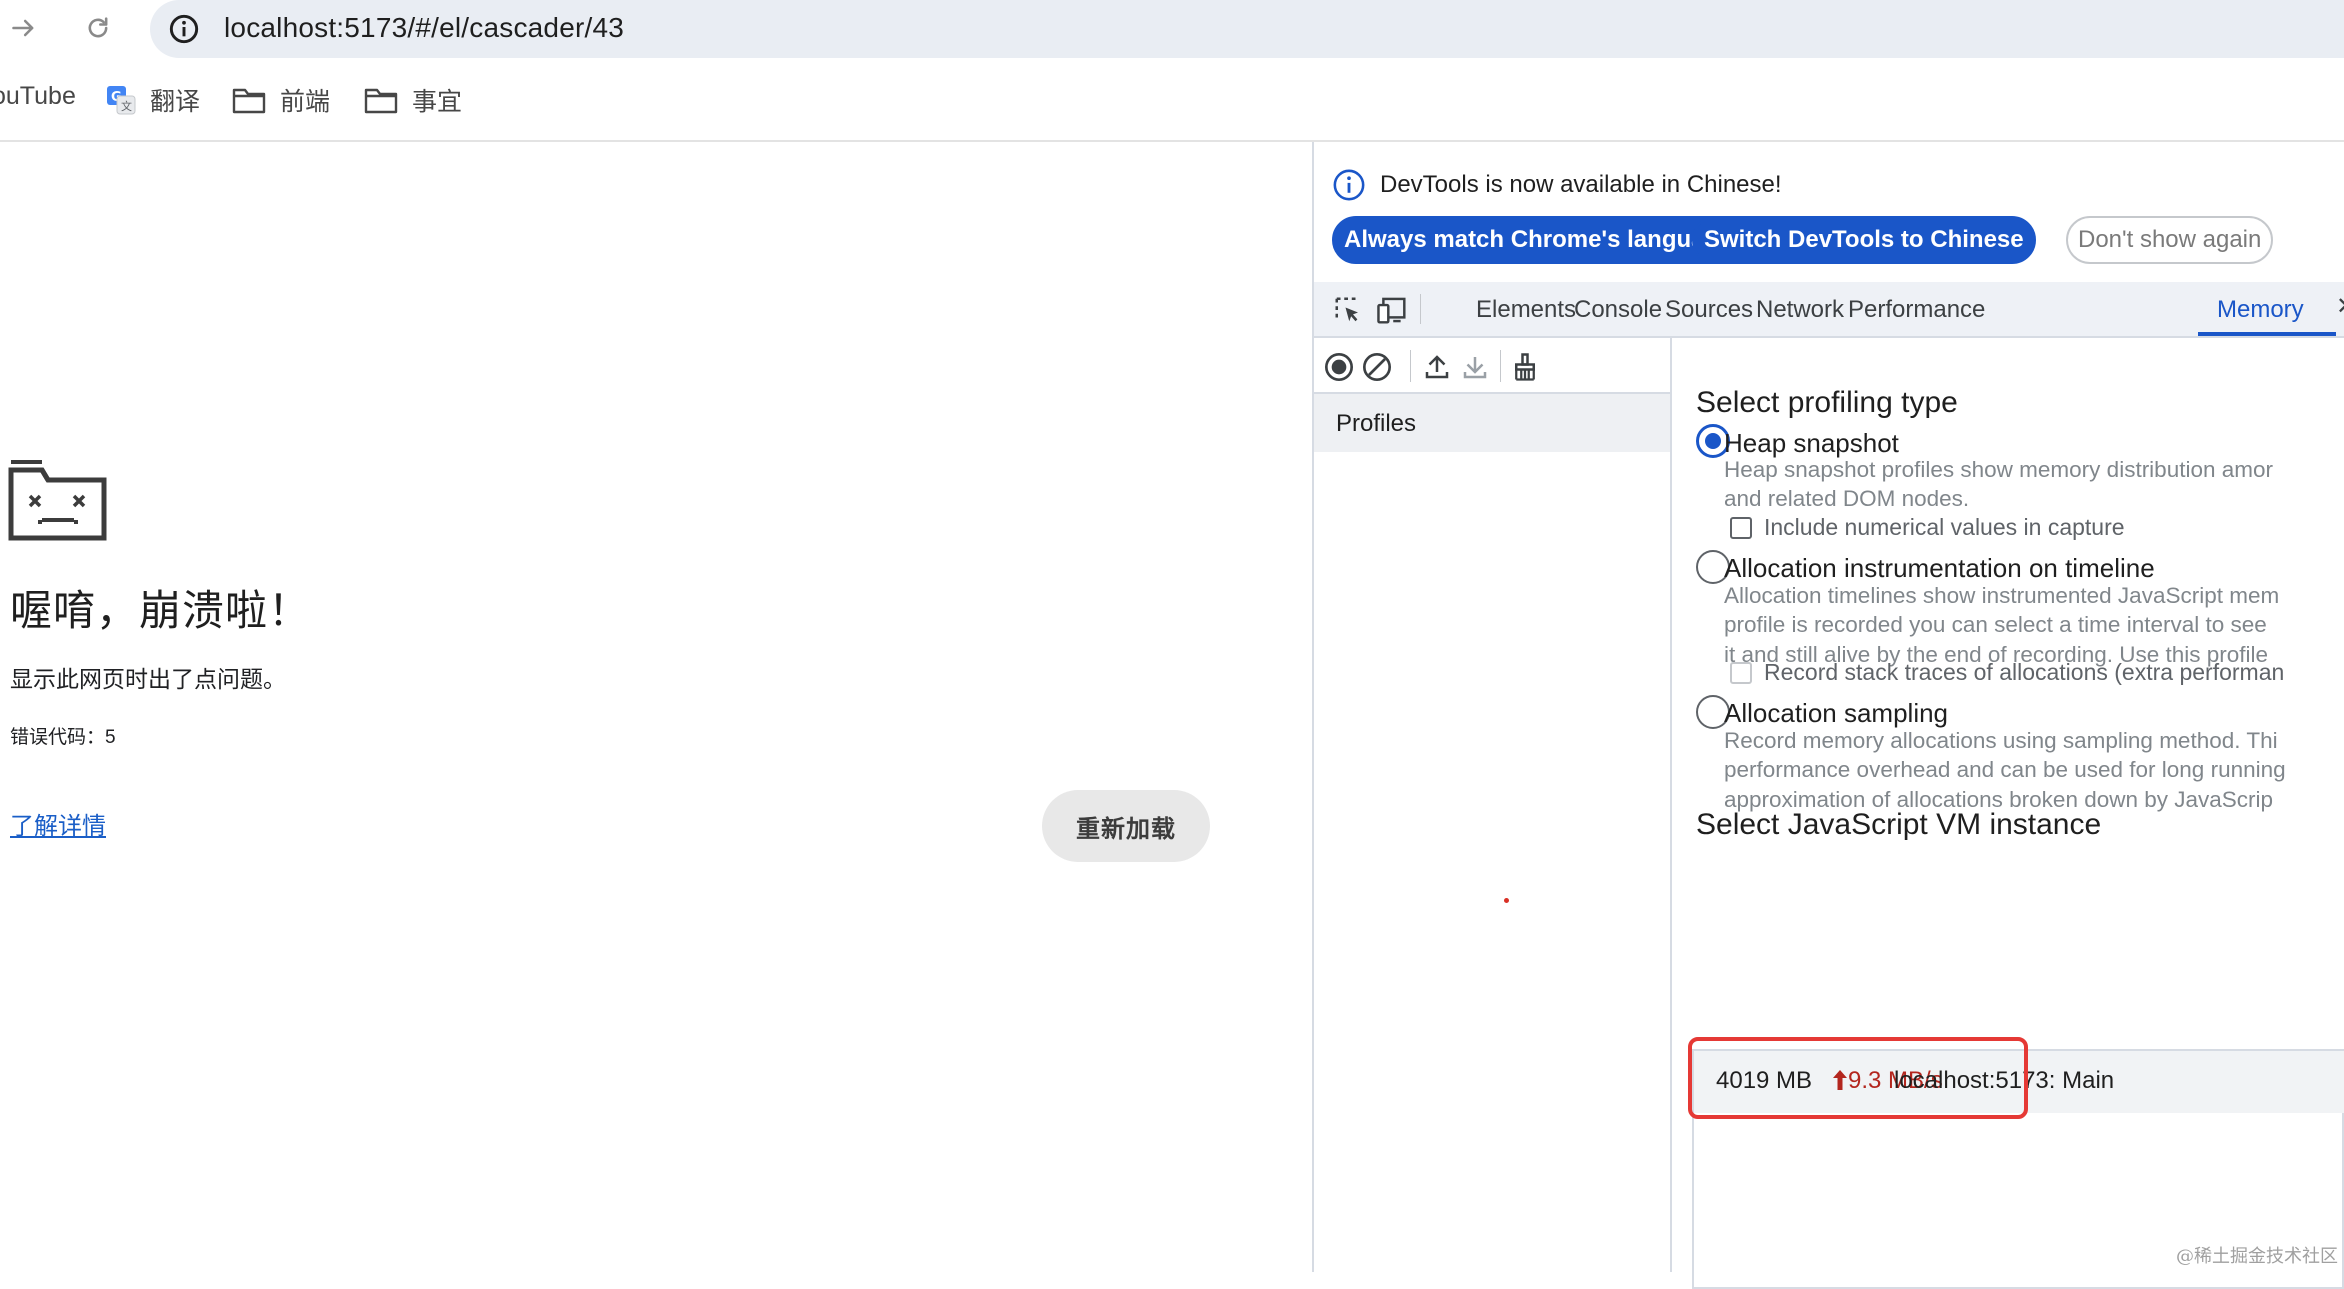 Image resolution: width=2344 pixels, height=1289 pixels. I want to click on record-icon, so click(1339, 367).